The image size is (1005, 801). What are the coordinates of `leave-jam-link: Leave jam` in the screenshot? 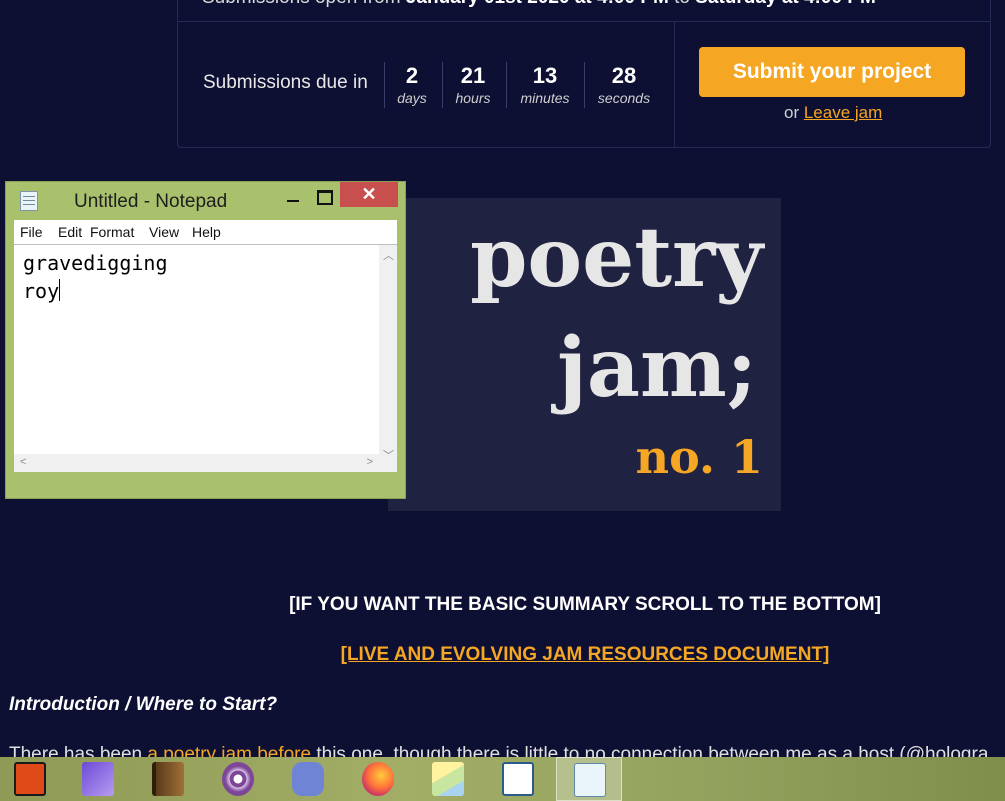 It's located at (843, 112).